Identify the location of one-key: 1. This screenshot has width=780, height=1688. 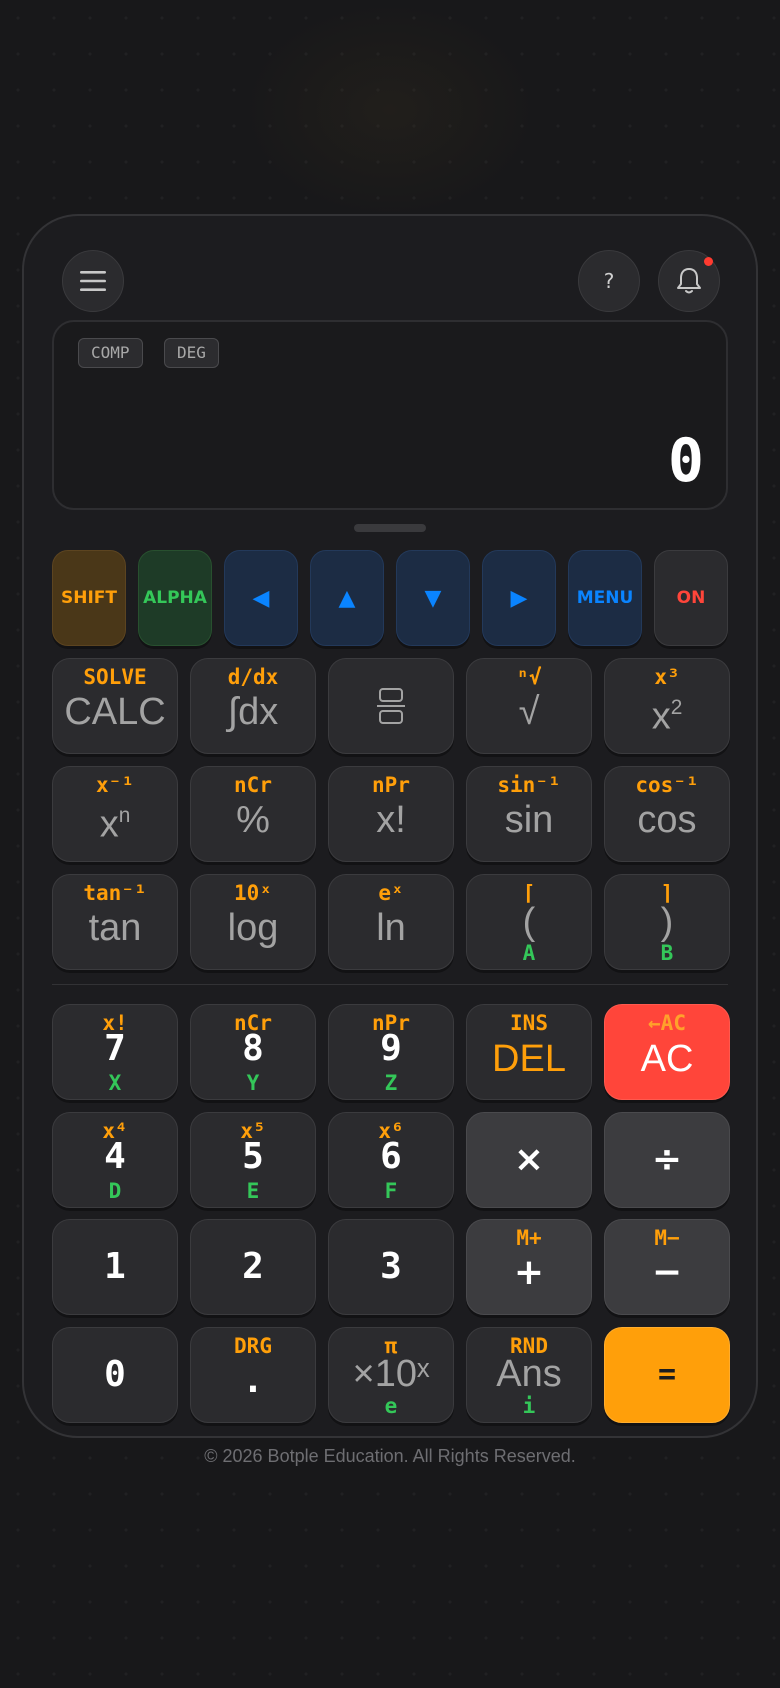
(115, 1267).